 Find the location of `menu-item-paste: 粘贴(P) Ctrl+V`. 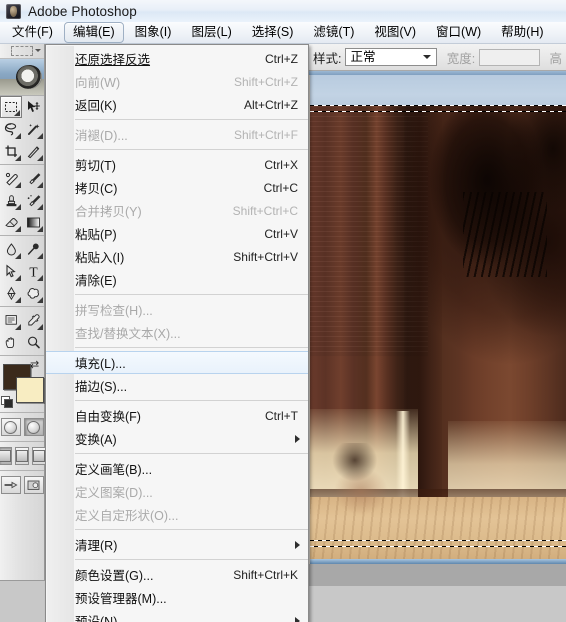

menu-item-paste: 粘贴(P) Ctrl+V is located at coordinates (177, 233).